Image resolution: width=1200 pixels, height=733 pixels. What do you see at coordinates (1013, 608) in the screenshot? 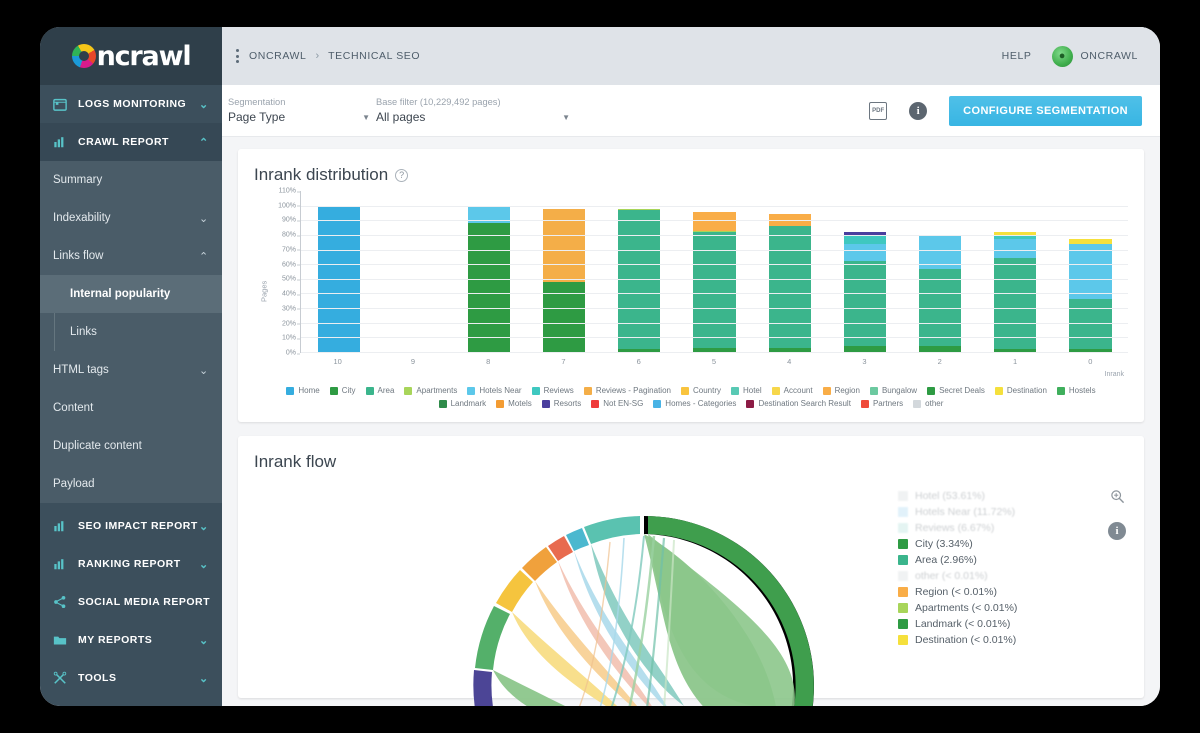
I see `chord-legend-item: Apartments (< 0.01%)` at bounding box center [1013, 608].